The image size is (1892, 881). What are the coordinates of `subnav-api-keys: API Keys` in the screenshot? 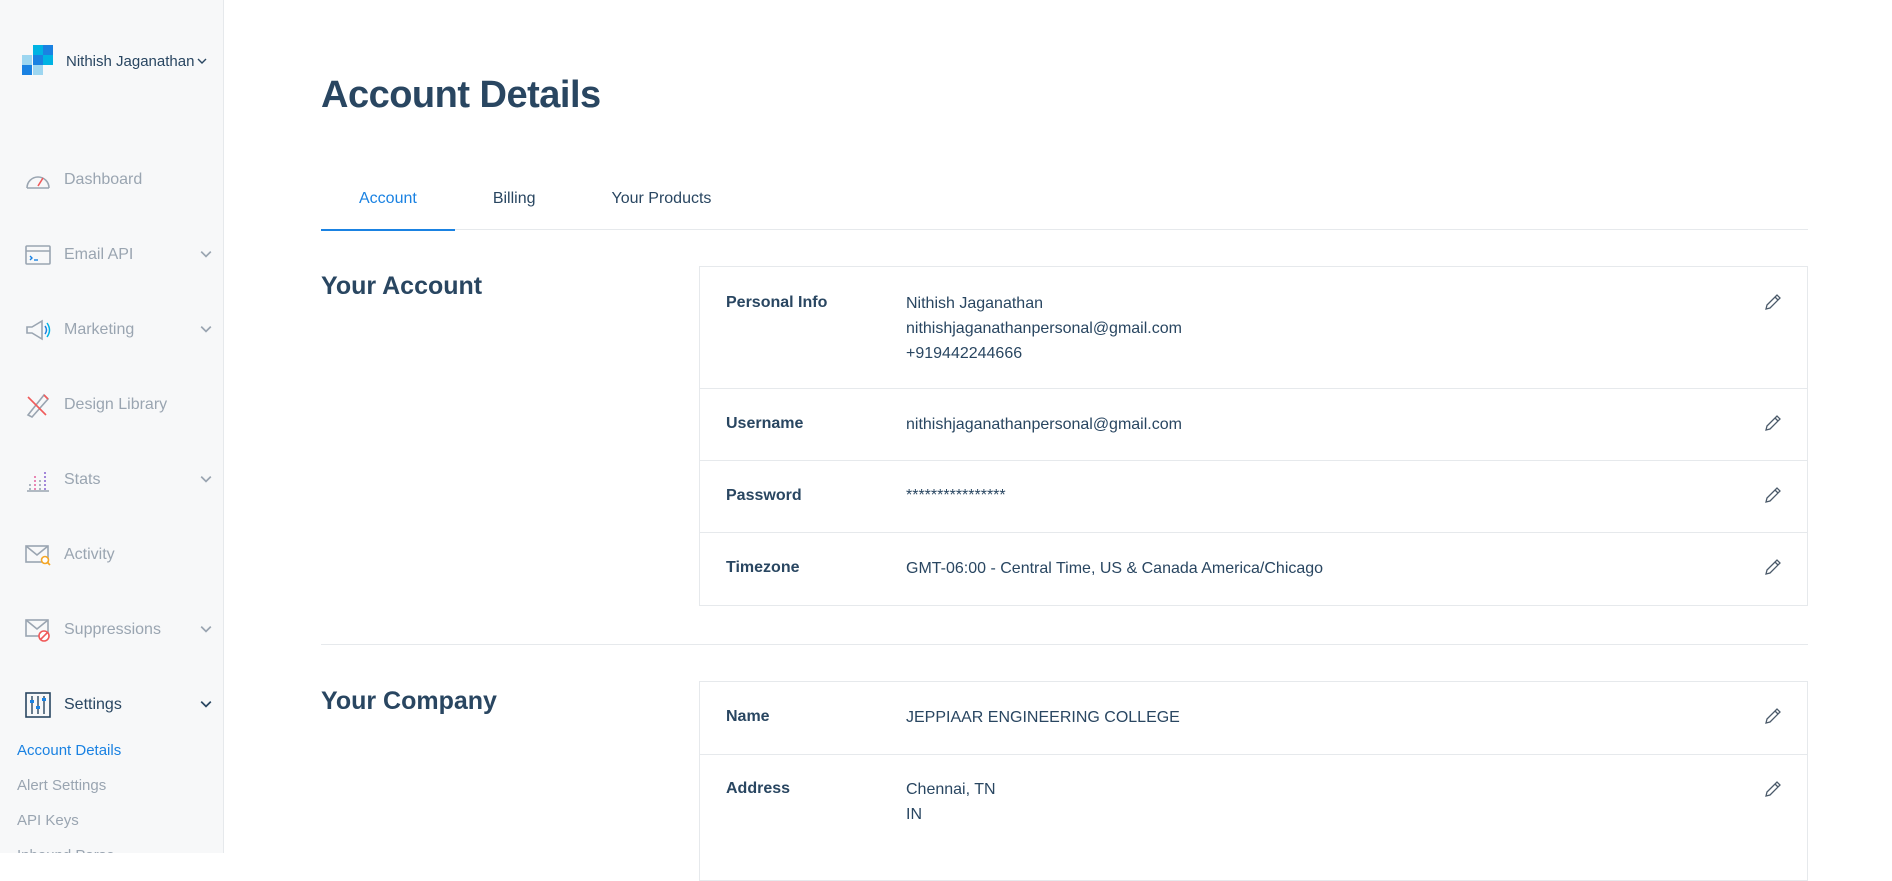 It's located at (111, 825).